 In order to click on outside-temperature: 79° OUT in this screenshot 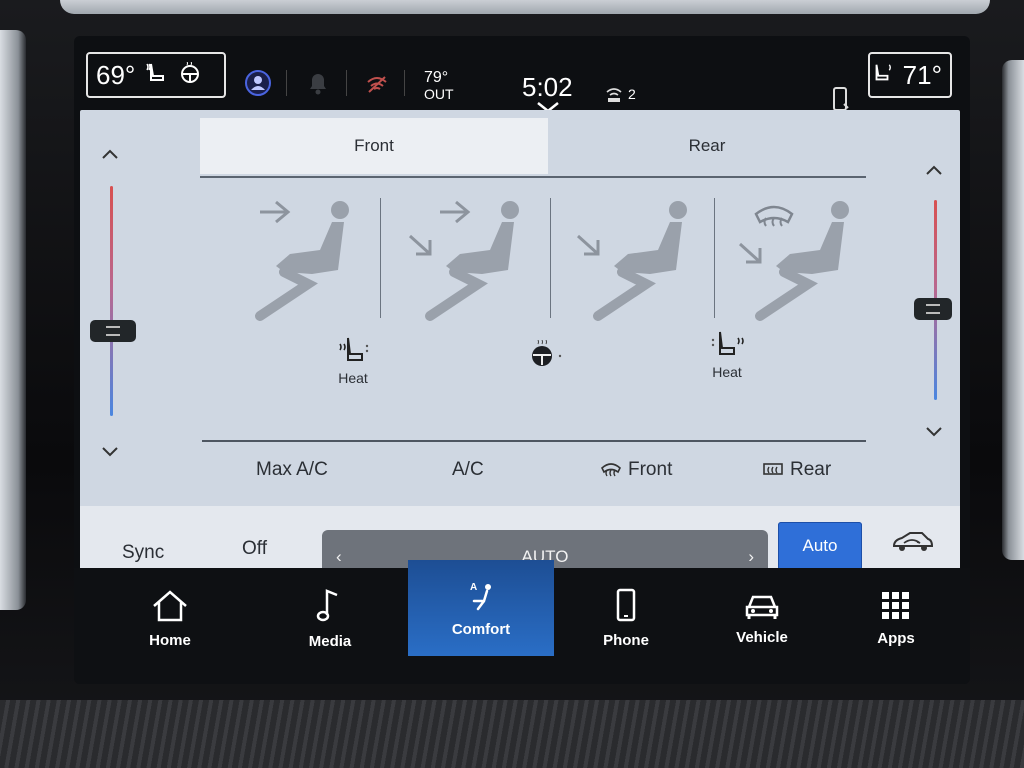, I will do `click(439, 86)`.